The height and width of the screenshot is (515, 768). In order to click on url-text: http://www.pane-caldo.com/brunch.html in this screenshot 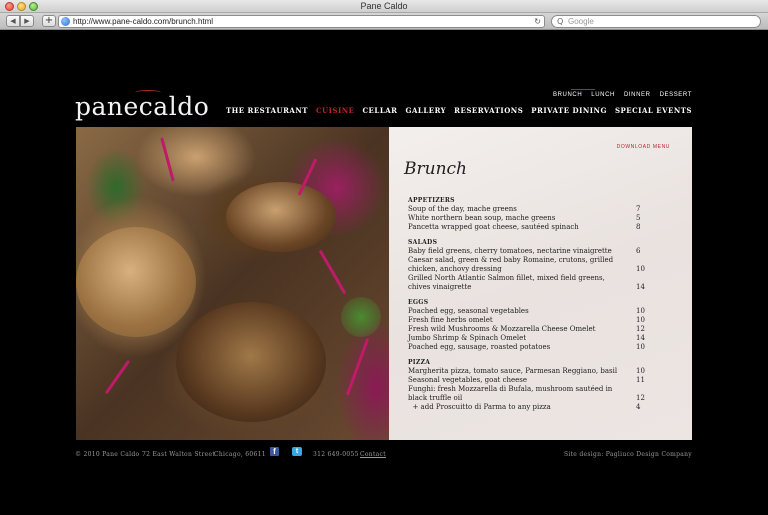, I will do `click(143, 21)`.